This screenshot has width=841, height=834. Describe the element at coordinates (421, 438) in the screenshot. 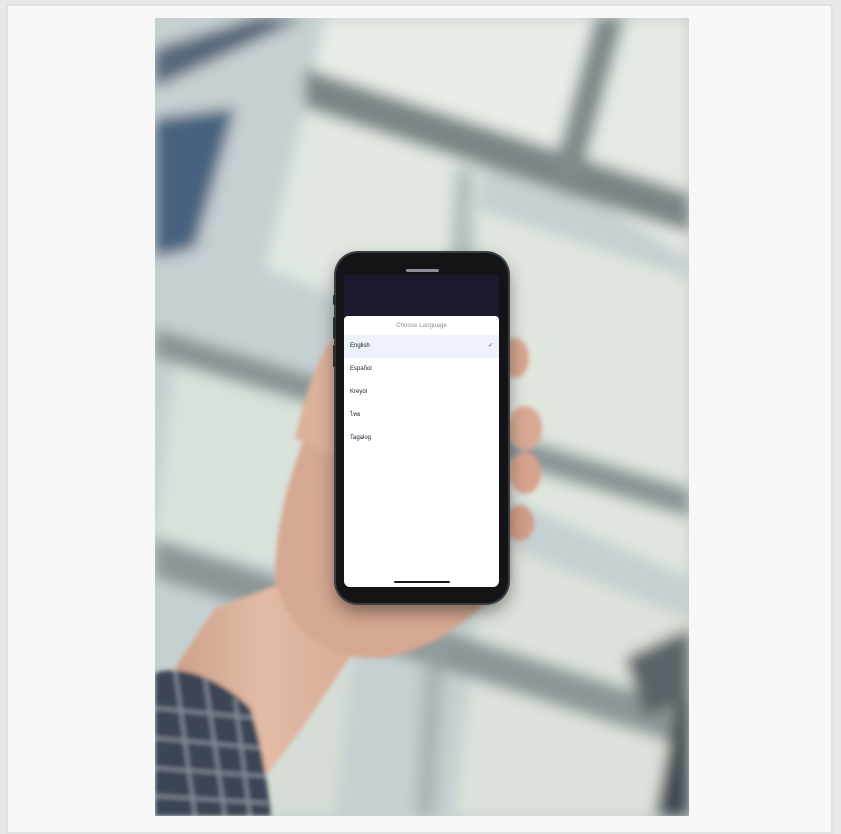

I see `language-option-tagalog: Tagalog` at that location.